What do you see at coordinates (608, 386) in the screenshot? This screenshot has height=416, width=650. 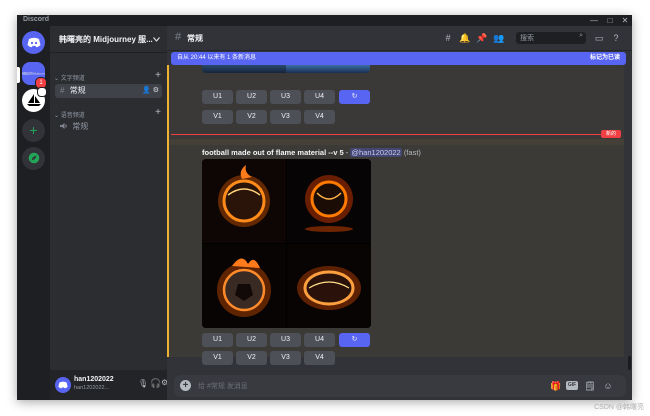 I see `emoji-icon: ☺` at bounding box center [608, 386].